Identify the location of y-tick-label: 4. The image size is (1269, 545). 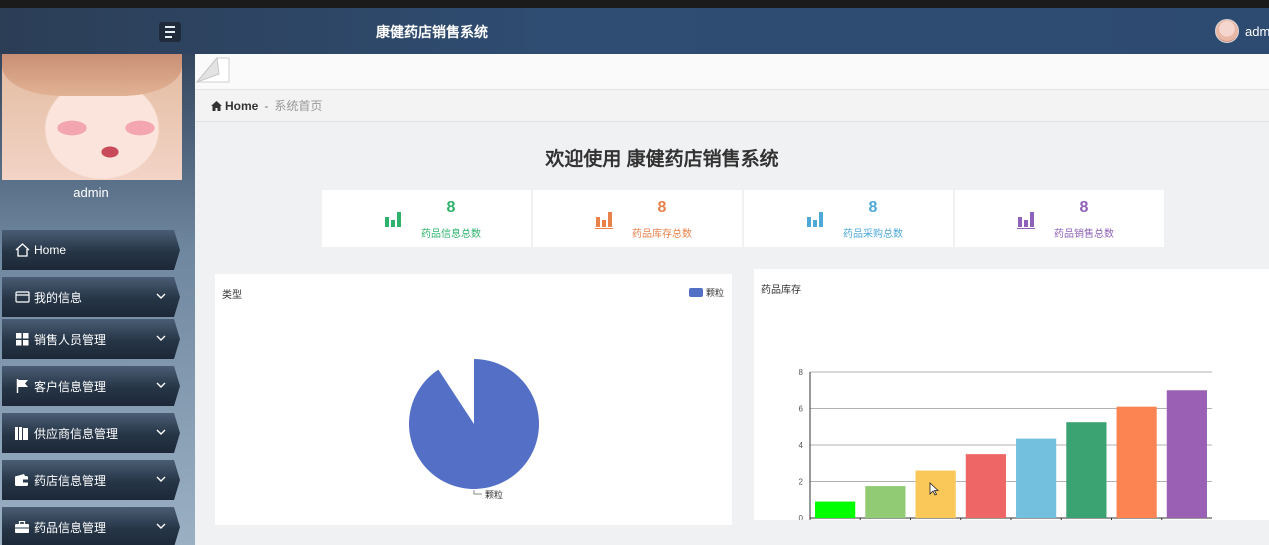
(801, 445).